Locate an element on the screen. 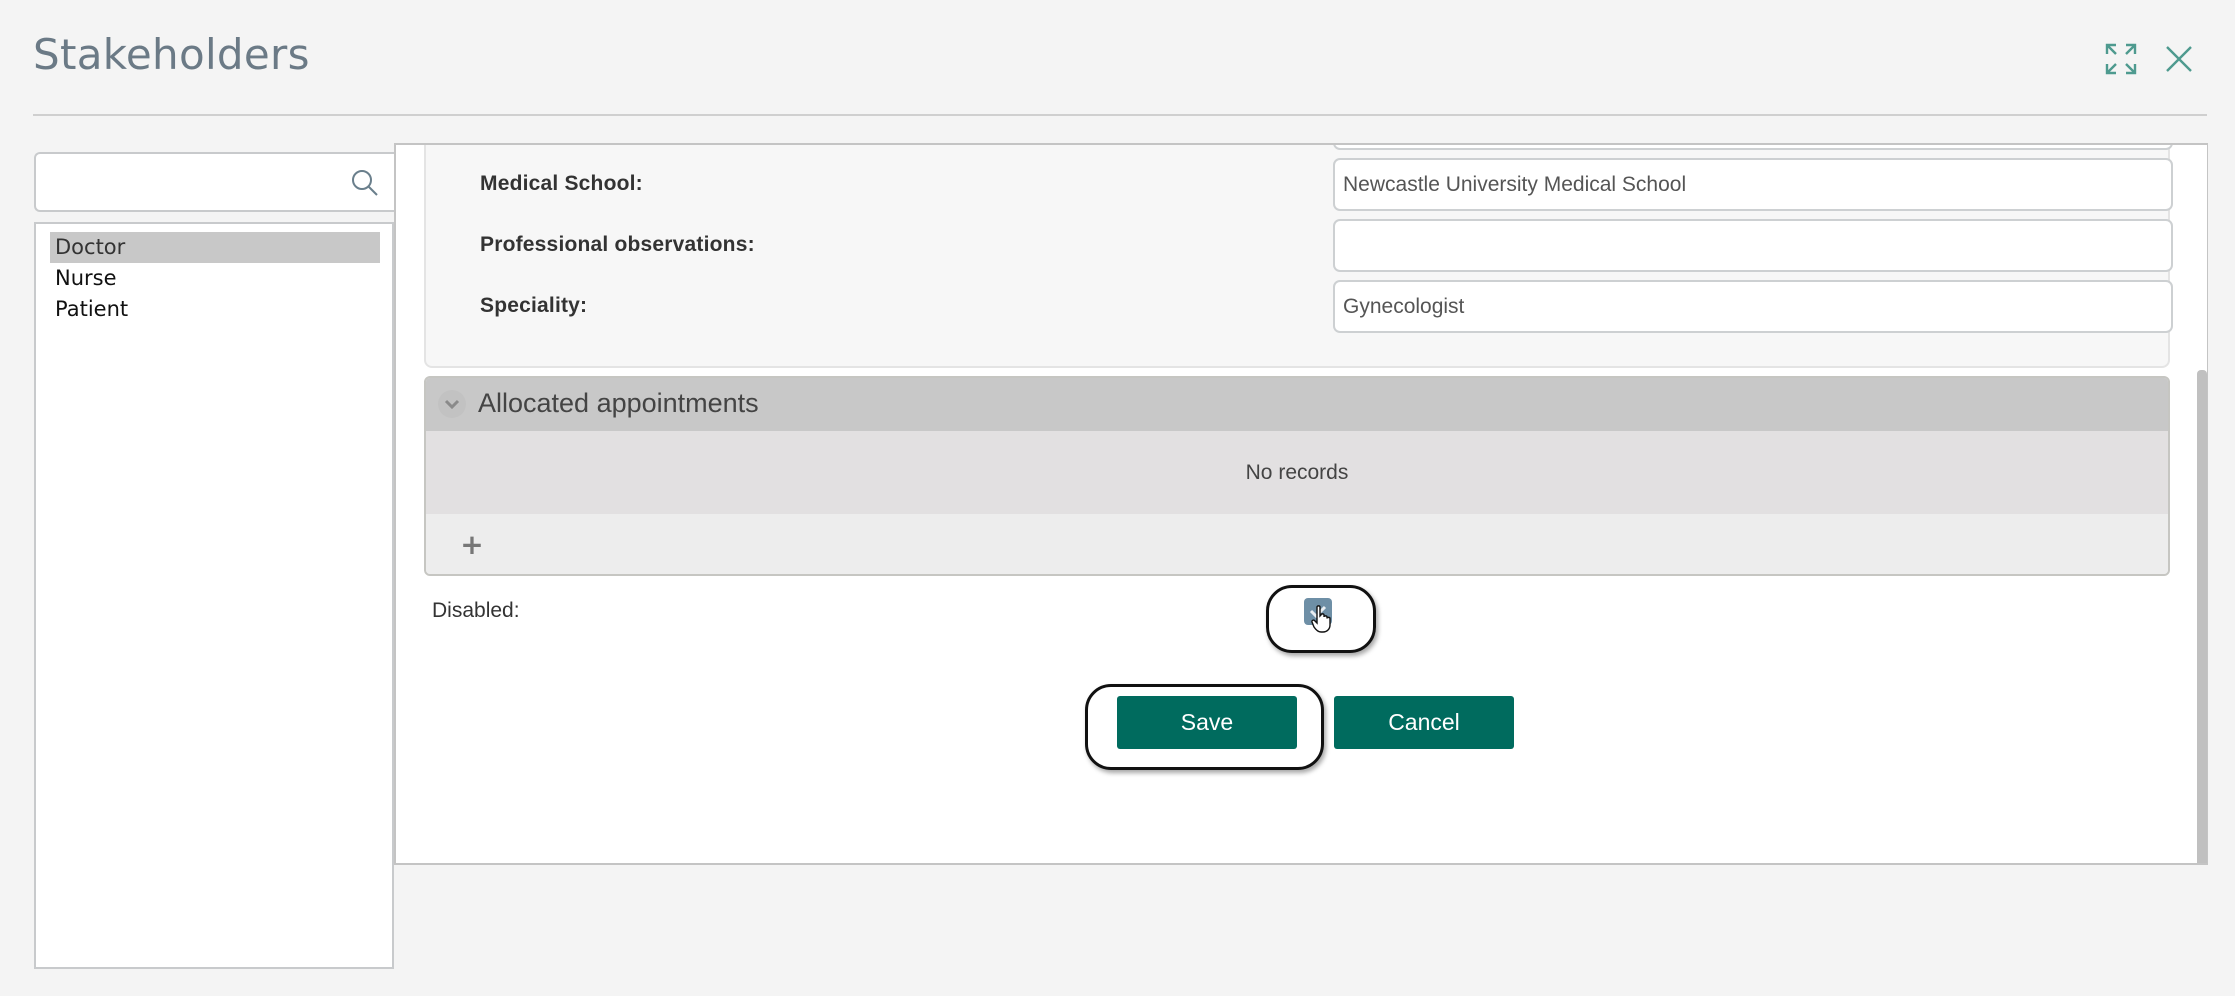  appointments-footer: + is located at coordinates (1297, 544).